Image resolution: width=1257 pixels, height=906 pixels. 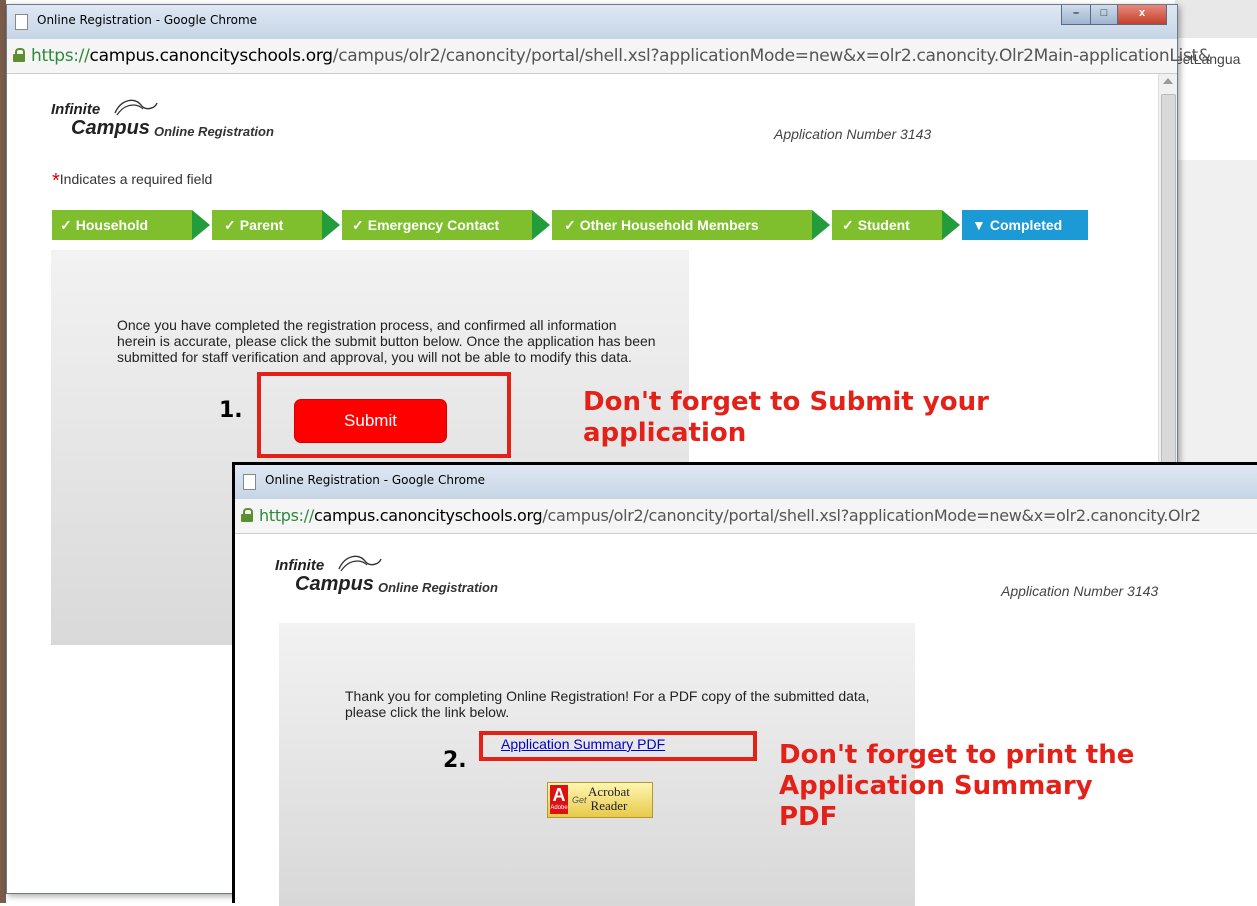 What do you see at coordinates (1076, 15) in the screenshot?
I see `minimize-button: –` at bounding box center [1076, 15].